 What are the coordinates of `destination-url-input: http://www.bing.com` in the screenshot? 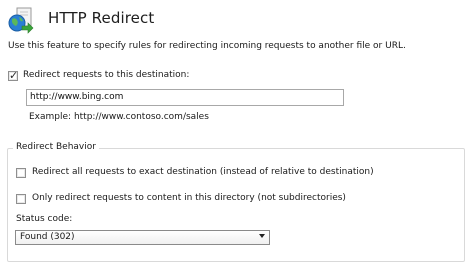 It's located at (185, 97).